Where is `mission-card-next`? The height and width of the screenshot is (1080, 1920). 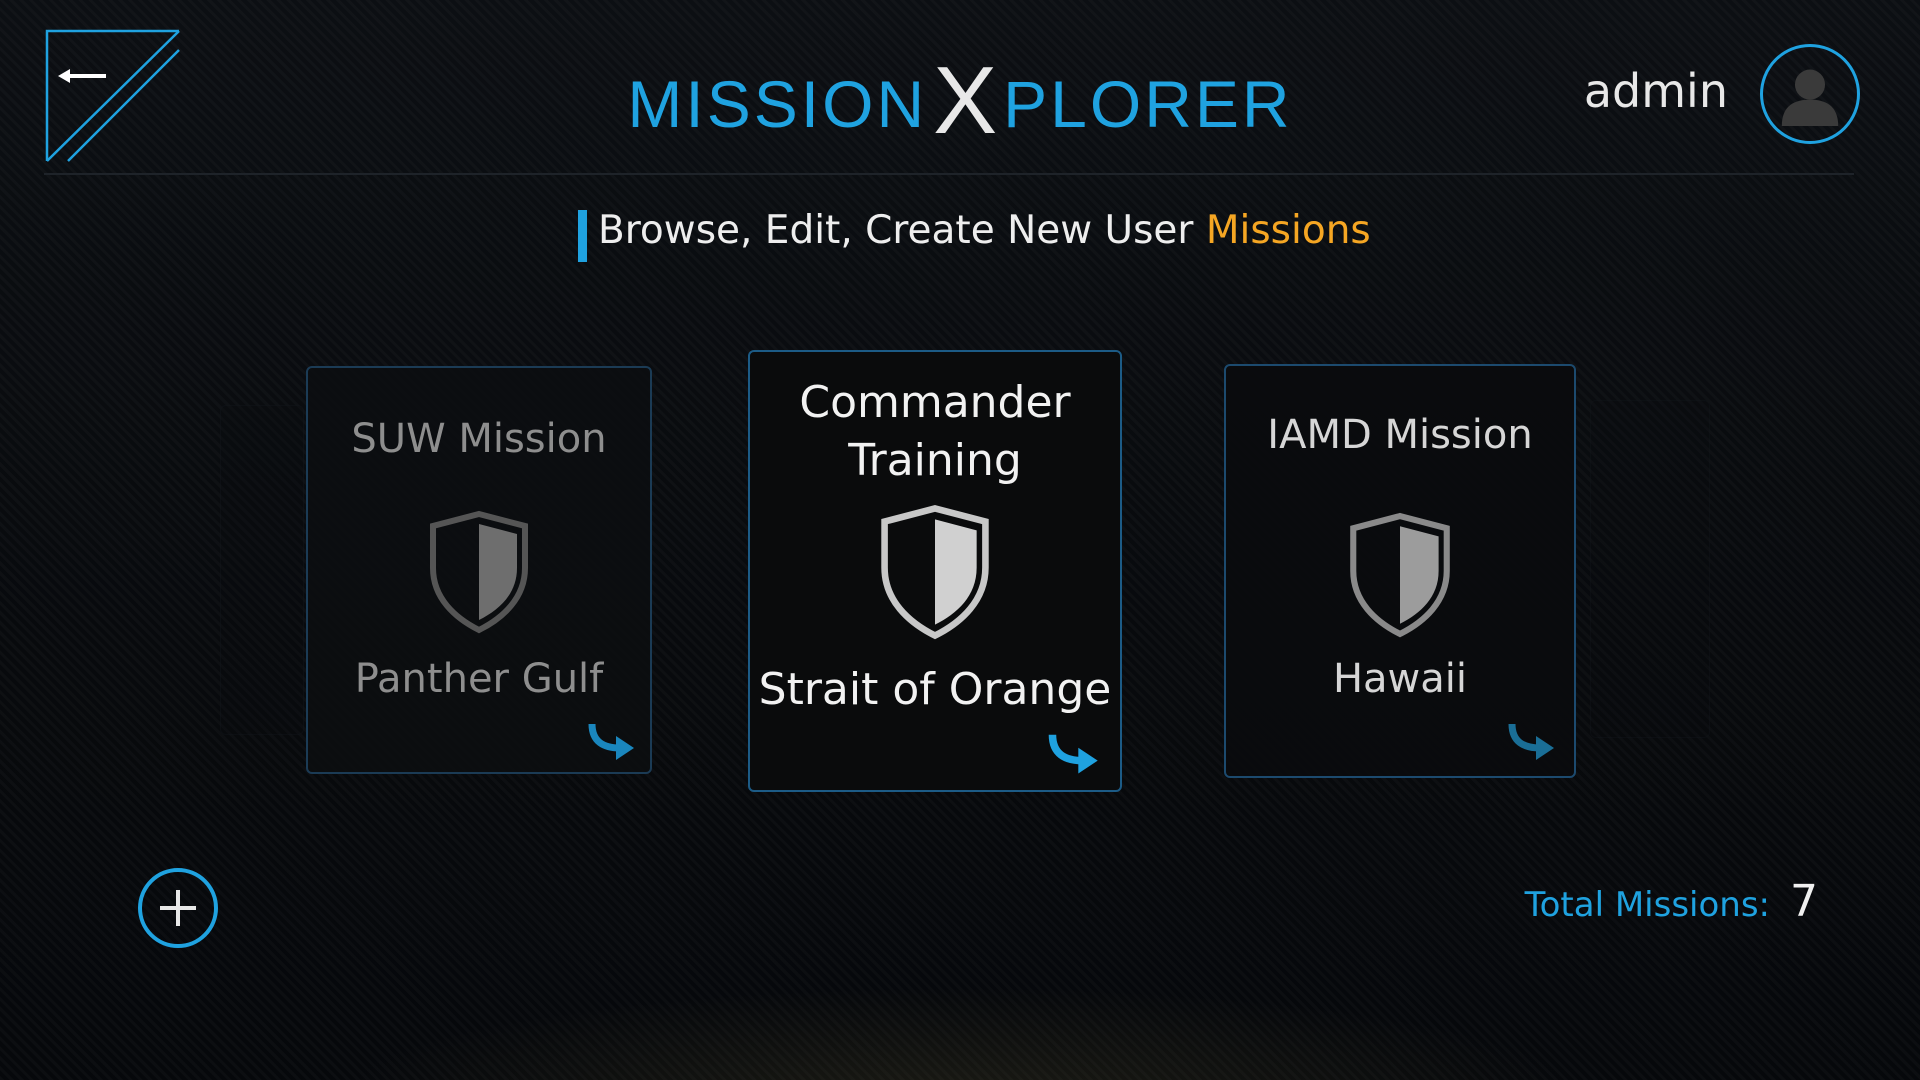
mission-card-next is located at coordinates (1650, 569).